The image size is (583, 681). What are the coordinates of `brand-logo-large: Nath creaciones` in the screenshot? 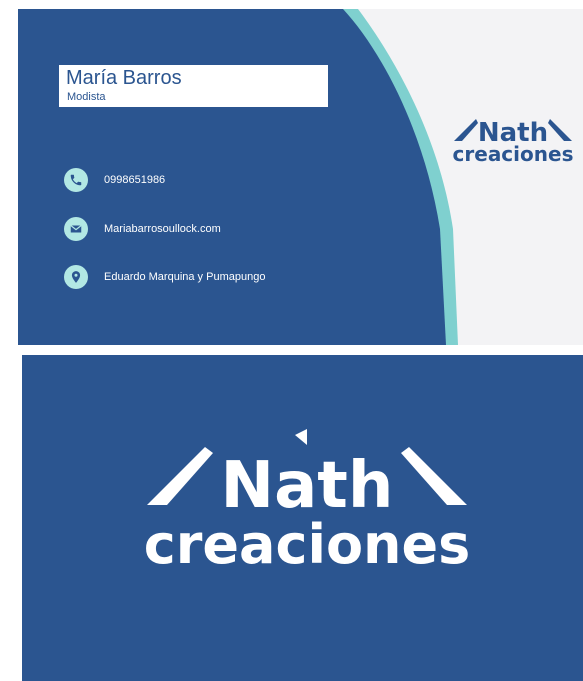 It's located at (307, 502).